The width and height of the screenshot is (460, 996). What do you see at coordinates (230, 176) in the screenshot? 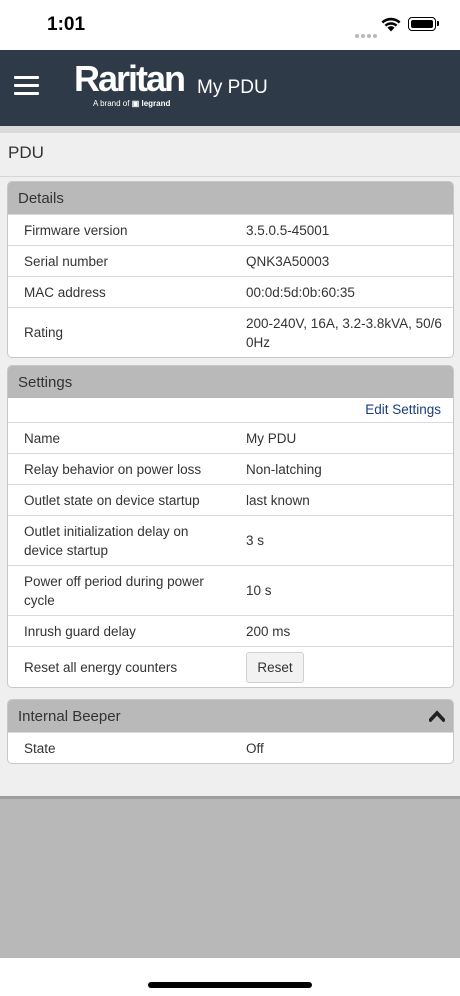
I see `divider` at bounding box center [230, 176].